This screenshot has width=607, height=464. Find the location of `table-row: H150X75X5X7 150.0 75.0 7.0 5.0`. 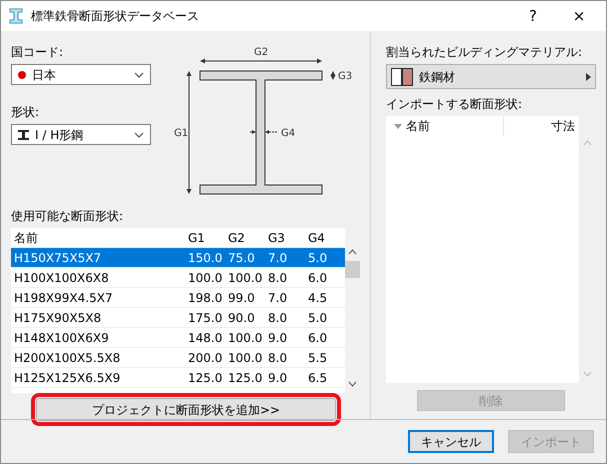

table-row: H150X75X5X7 150.0 75.0 7.0 5.0 is located at coordinates (178, 258).